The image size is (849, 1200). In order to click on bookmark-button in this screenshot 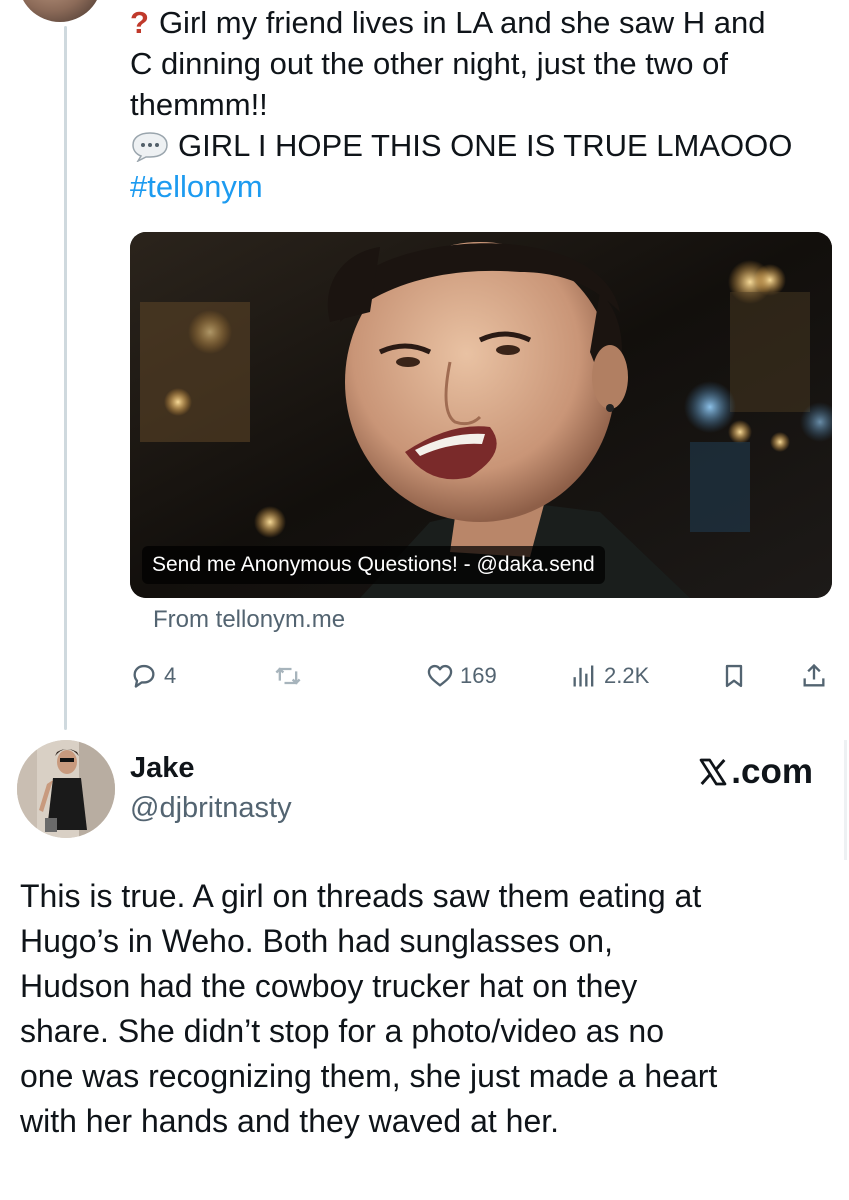, I will do `click(734, 676)`.